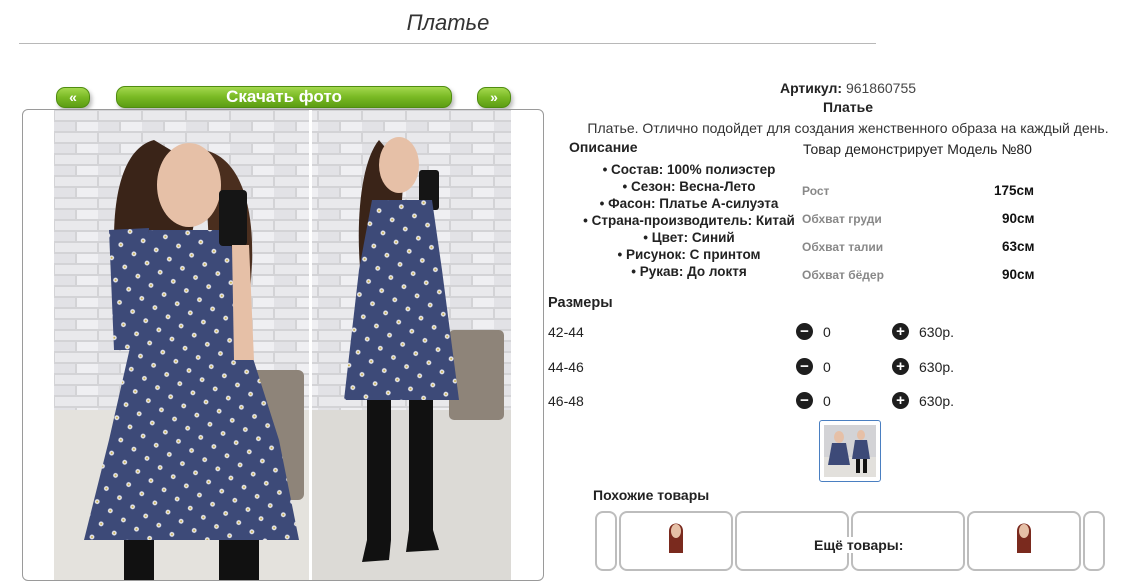  What do you see at coordinates (447, 43) in the screenshot?
I see `title-divider` at bounding box center [447, 43].